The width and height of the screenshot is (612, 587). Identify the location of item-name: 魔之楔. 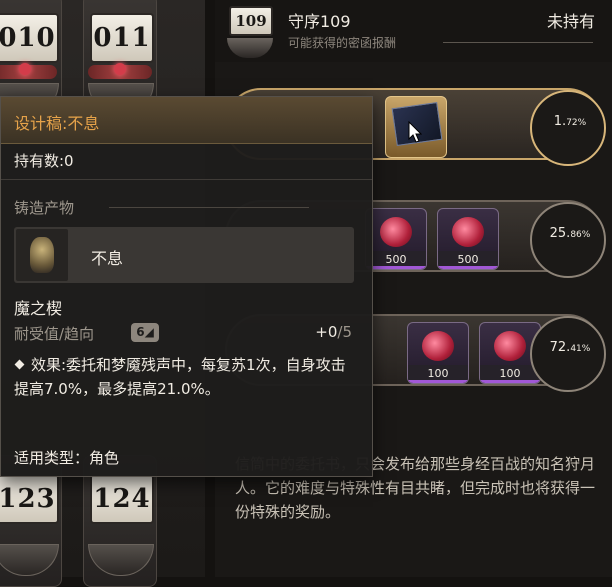
(38, 308).